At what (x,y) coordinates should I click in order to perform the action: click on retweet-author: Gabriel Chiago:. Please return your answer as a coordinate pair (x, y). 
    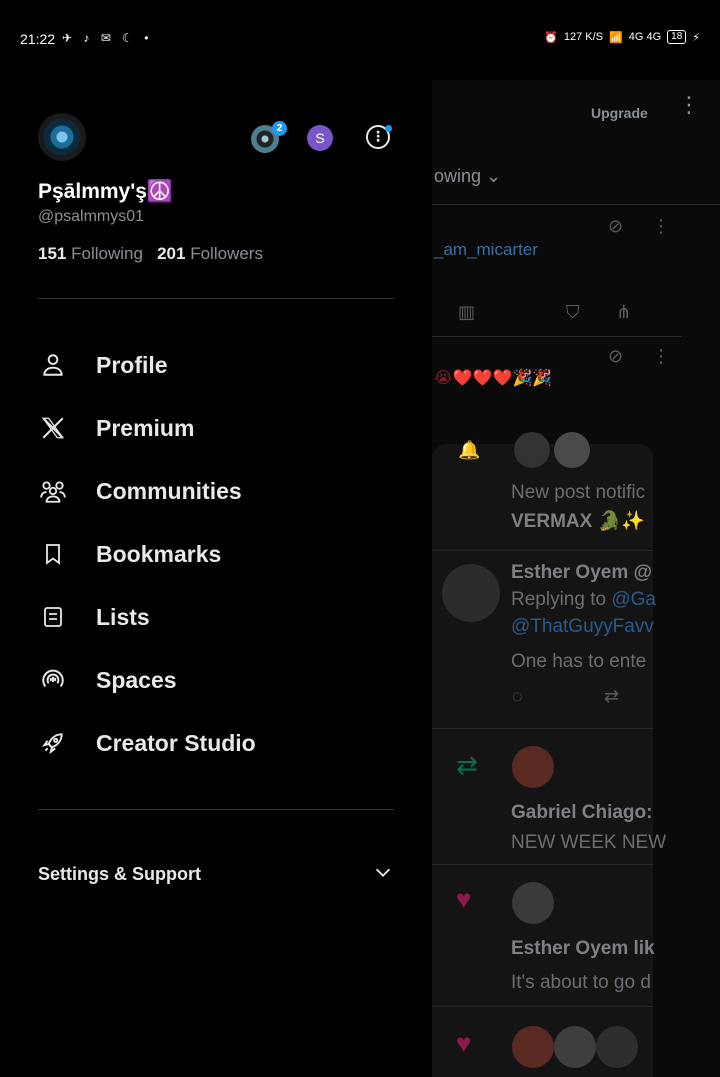
    Looking at the image, I should click on (582, 812).